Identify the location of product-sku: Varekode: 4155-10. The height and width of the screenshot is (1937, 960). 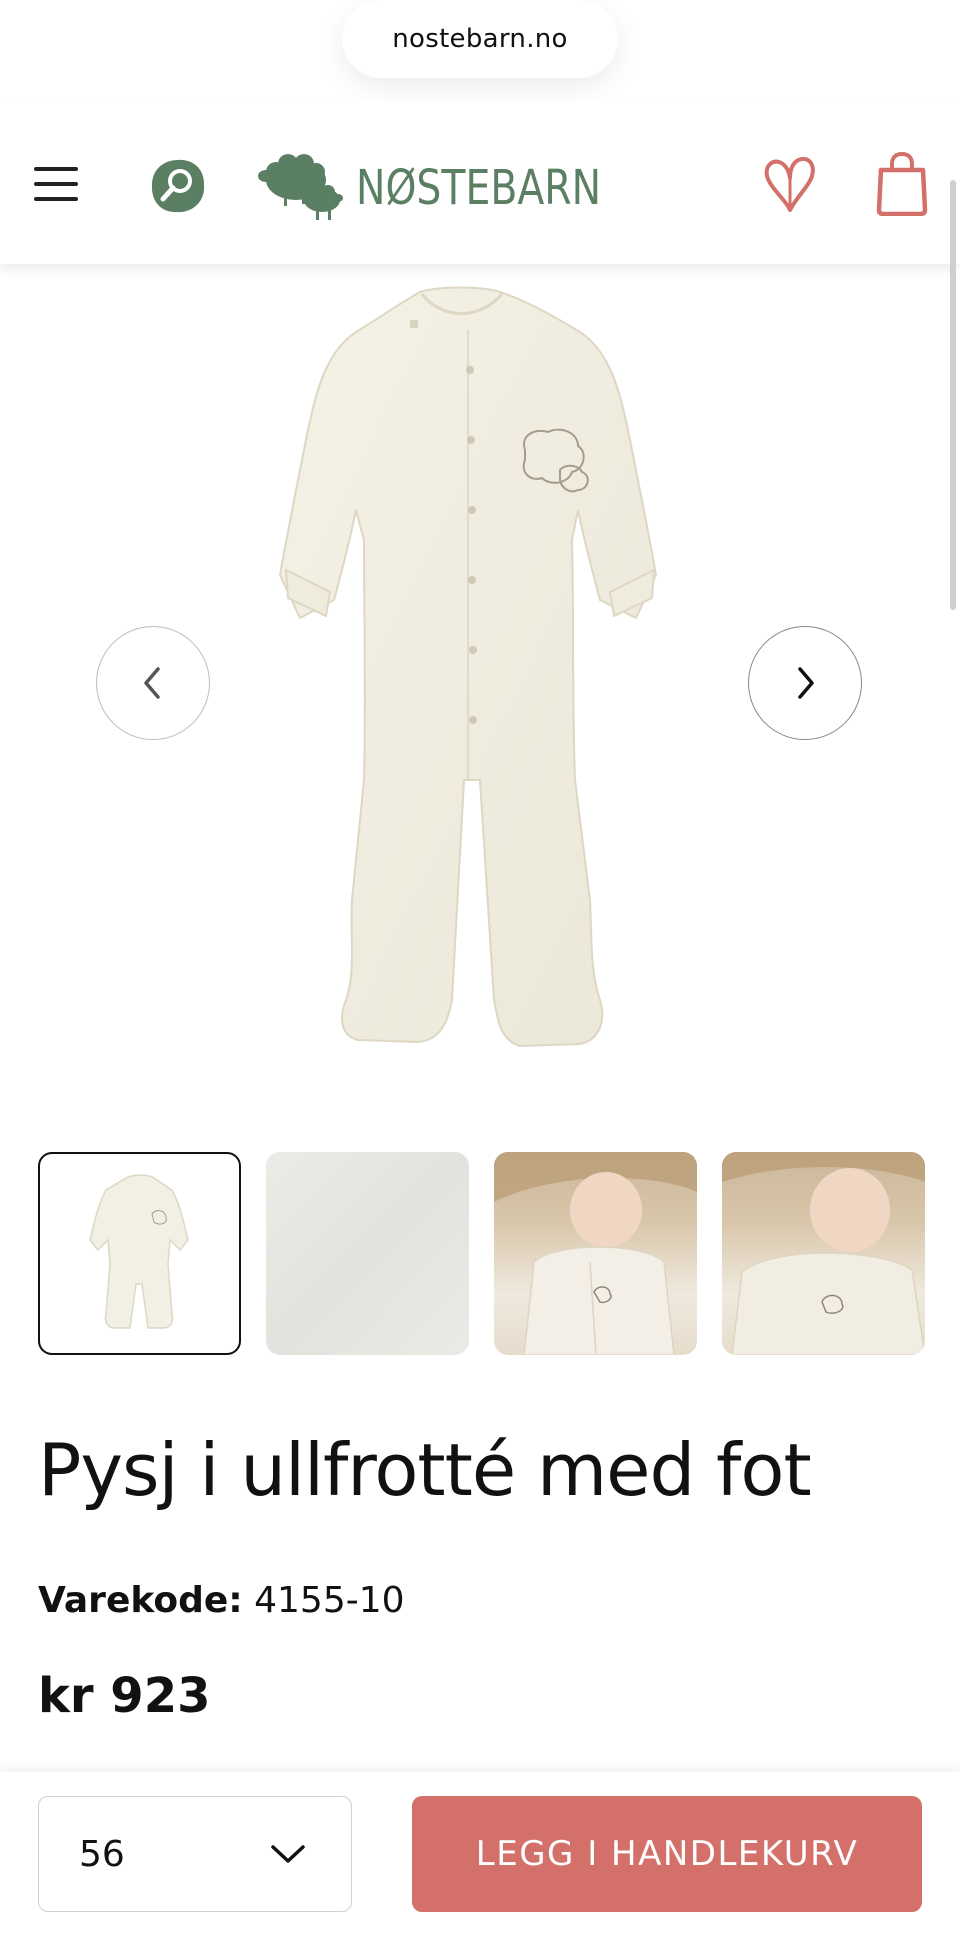
(221, 1600).